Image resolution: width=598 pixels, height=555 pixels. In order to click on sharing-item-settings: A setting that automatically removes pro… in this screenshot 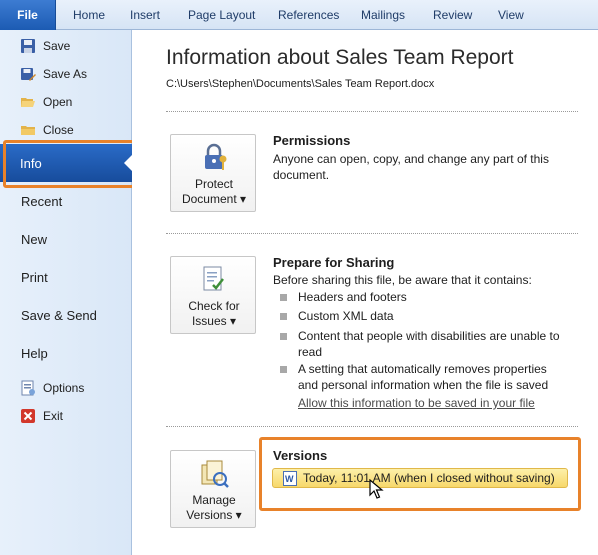, I will do `click(423, 377)`.